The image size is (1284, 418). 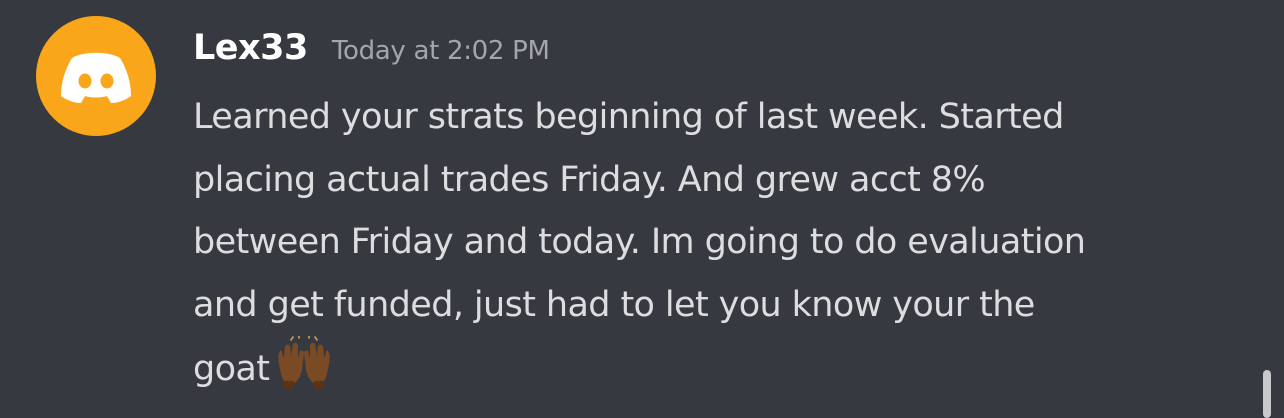 I want to click on message-header: Lex33 Today at 2:02 PM, so click(x=371, y=52).